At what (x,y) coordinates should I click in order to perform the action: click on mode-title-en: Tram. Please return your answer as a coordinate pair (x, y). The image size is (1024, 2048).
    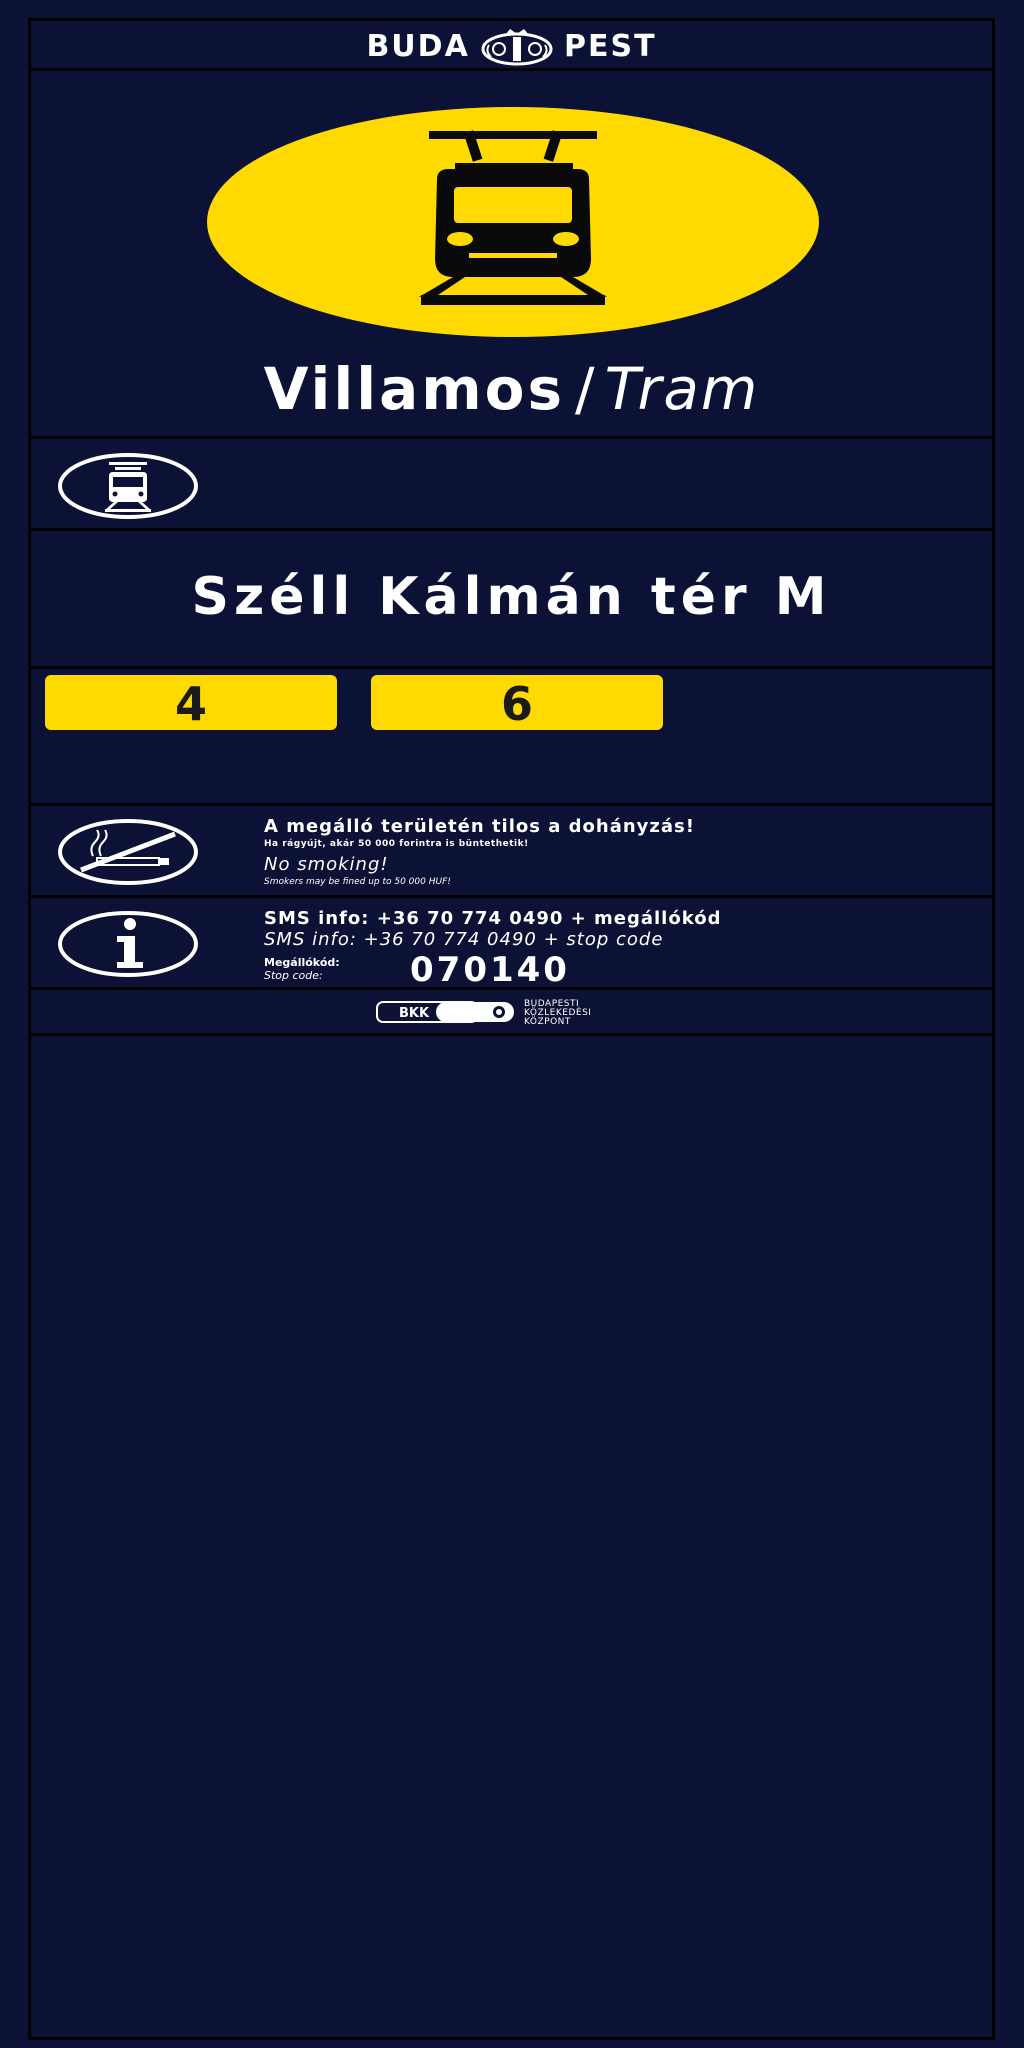
    Looking at the image, I should click on (682, 389).